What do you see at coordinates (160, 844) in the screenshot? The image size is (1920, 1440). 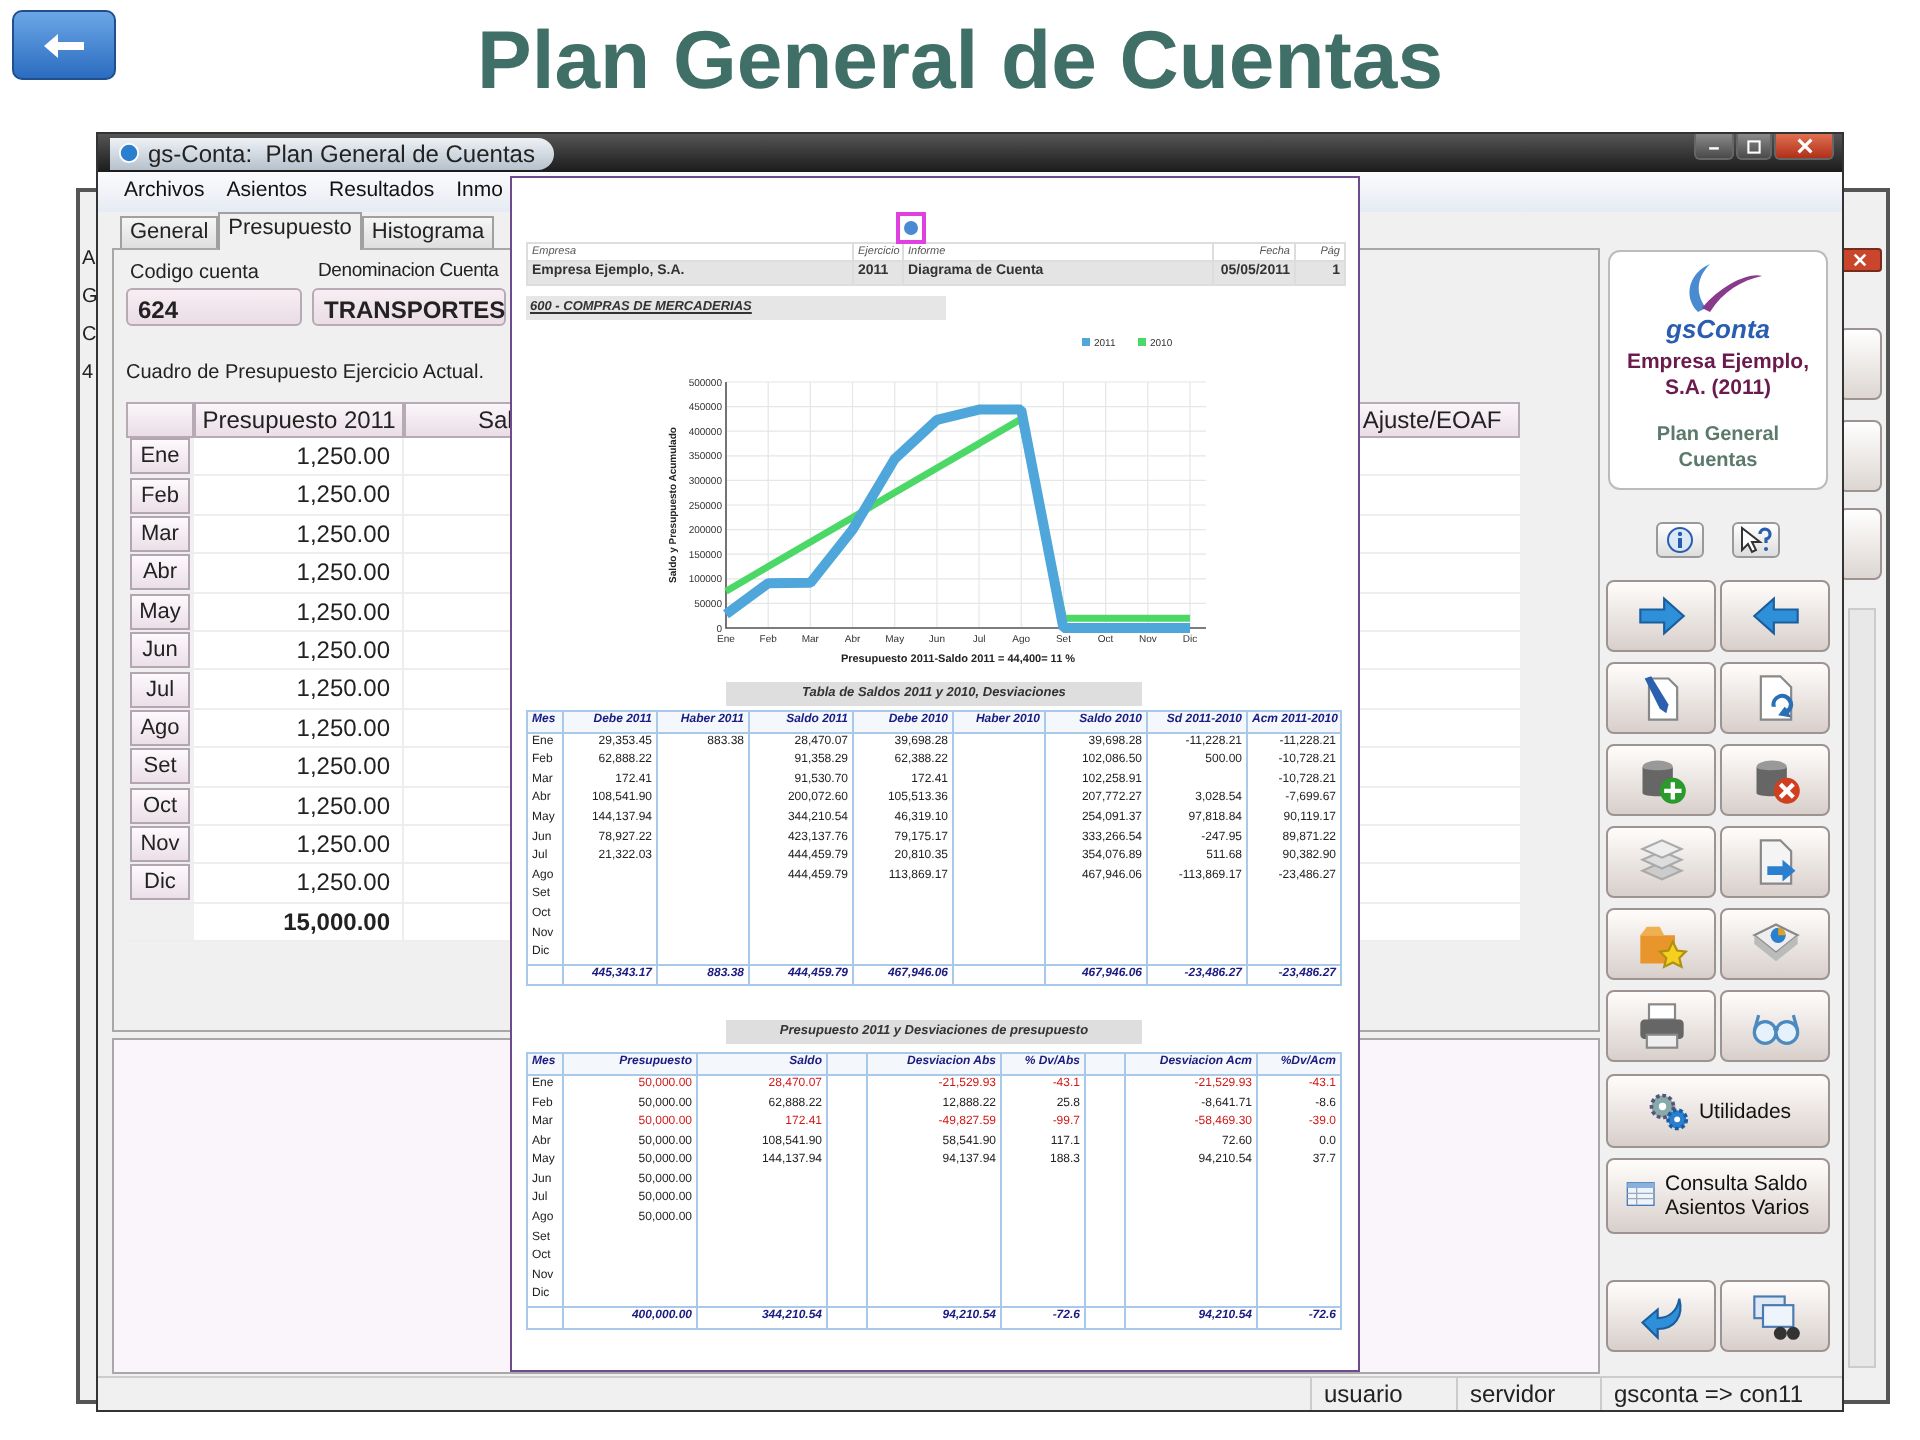 I see `row-header-button: Nov` at bounding box center [160, 844].